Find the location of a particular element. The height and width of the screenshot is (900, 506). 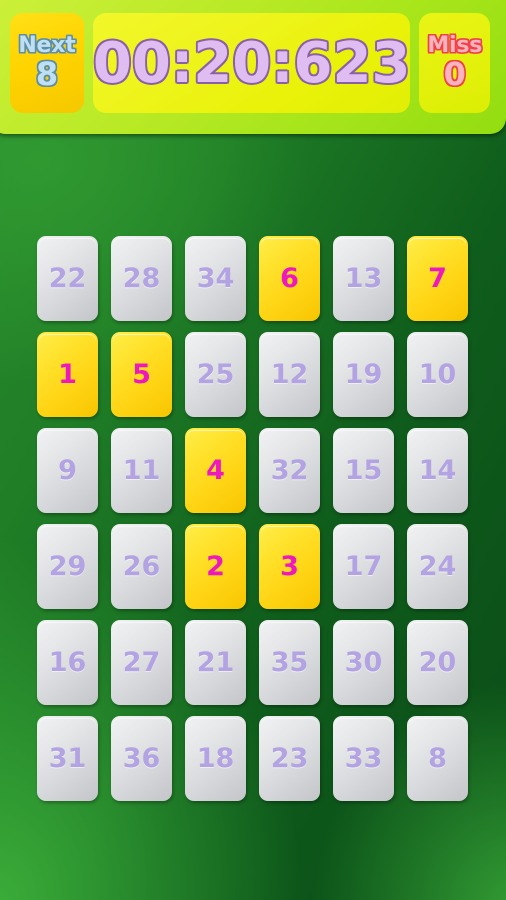

grid-tile: 9 is located at coordinates (67, 470).